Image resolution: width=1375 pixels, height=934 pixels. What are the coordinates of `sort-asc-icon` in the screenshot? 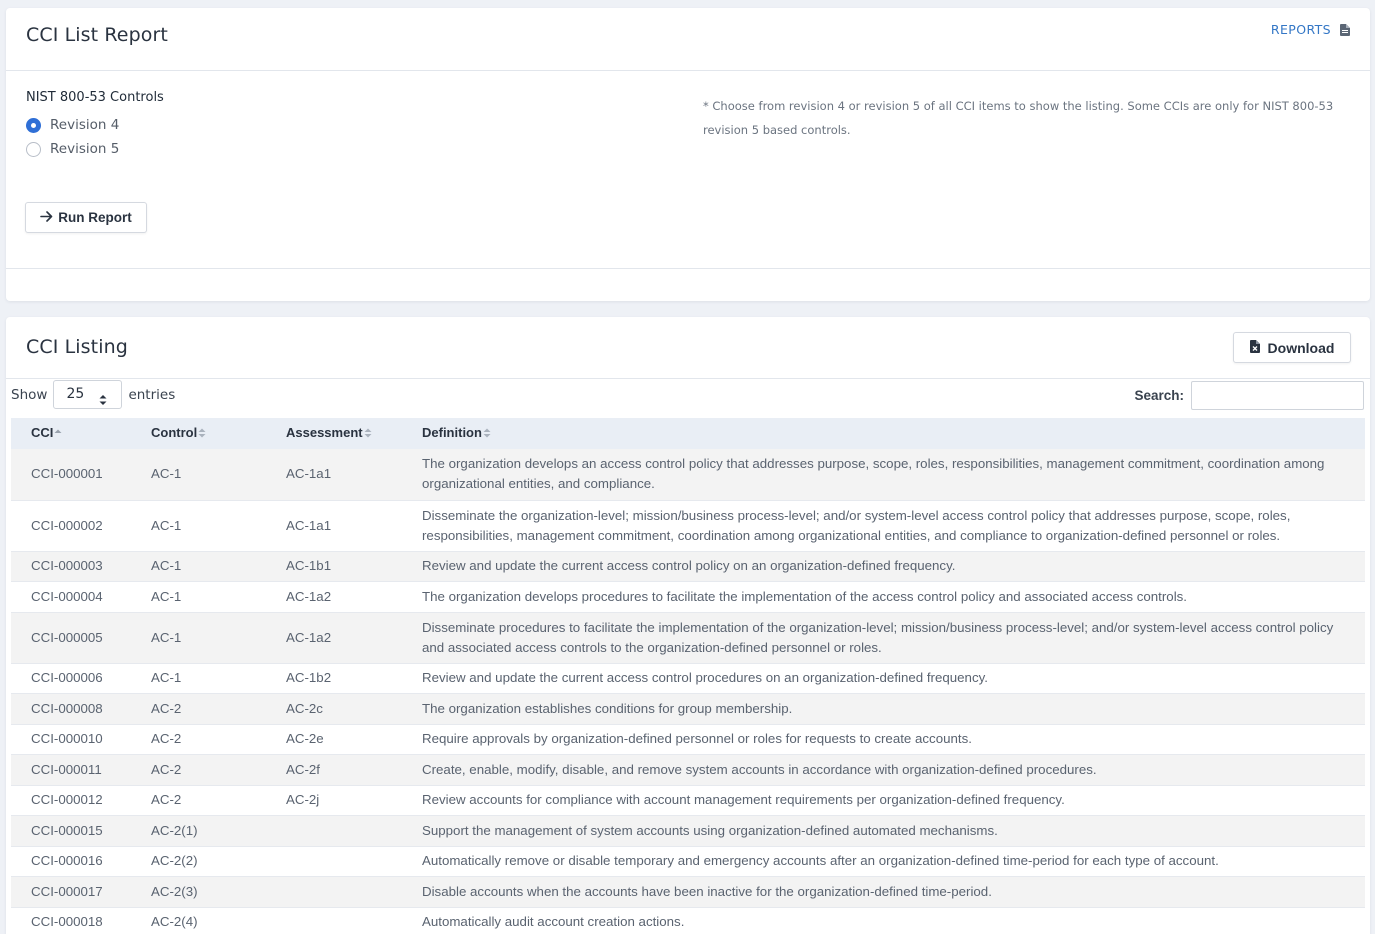 It's located at (58, 434).